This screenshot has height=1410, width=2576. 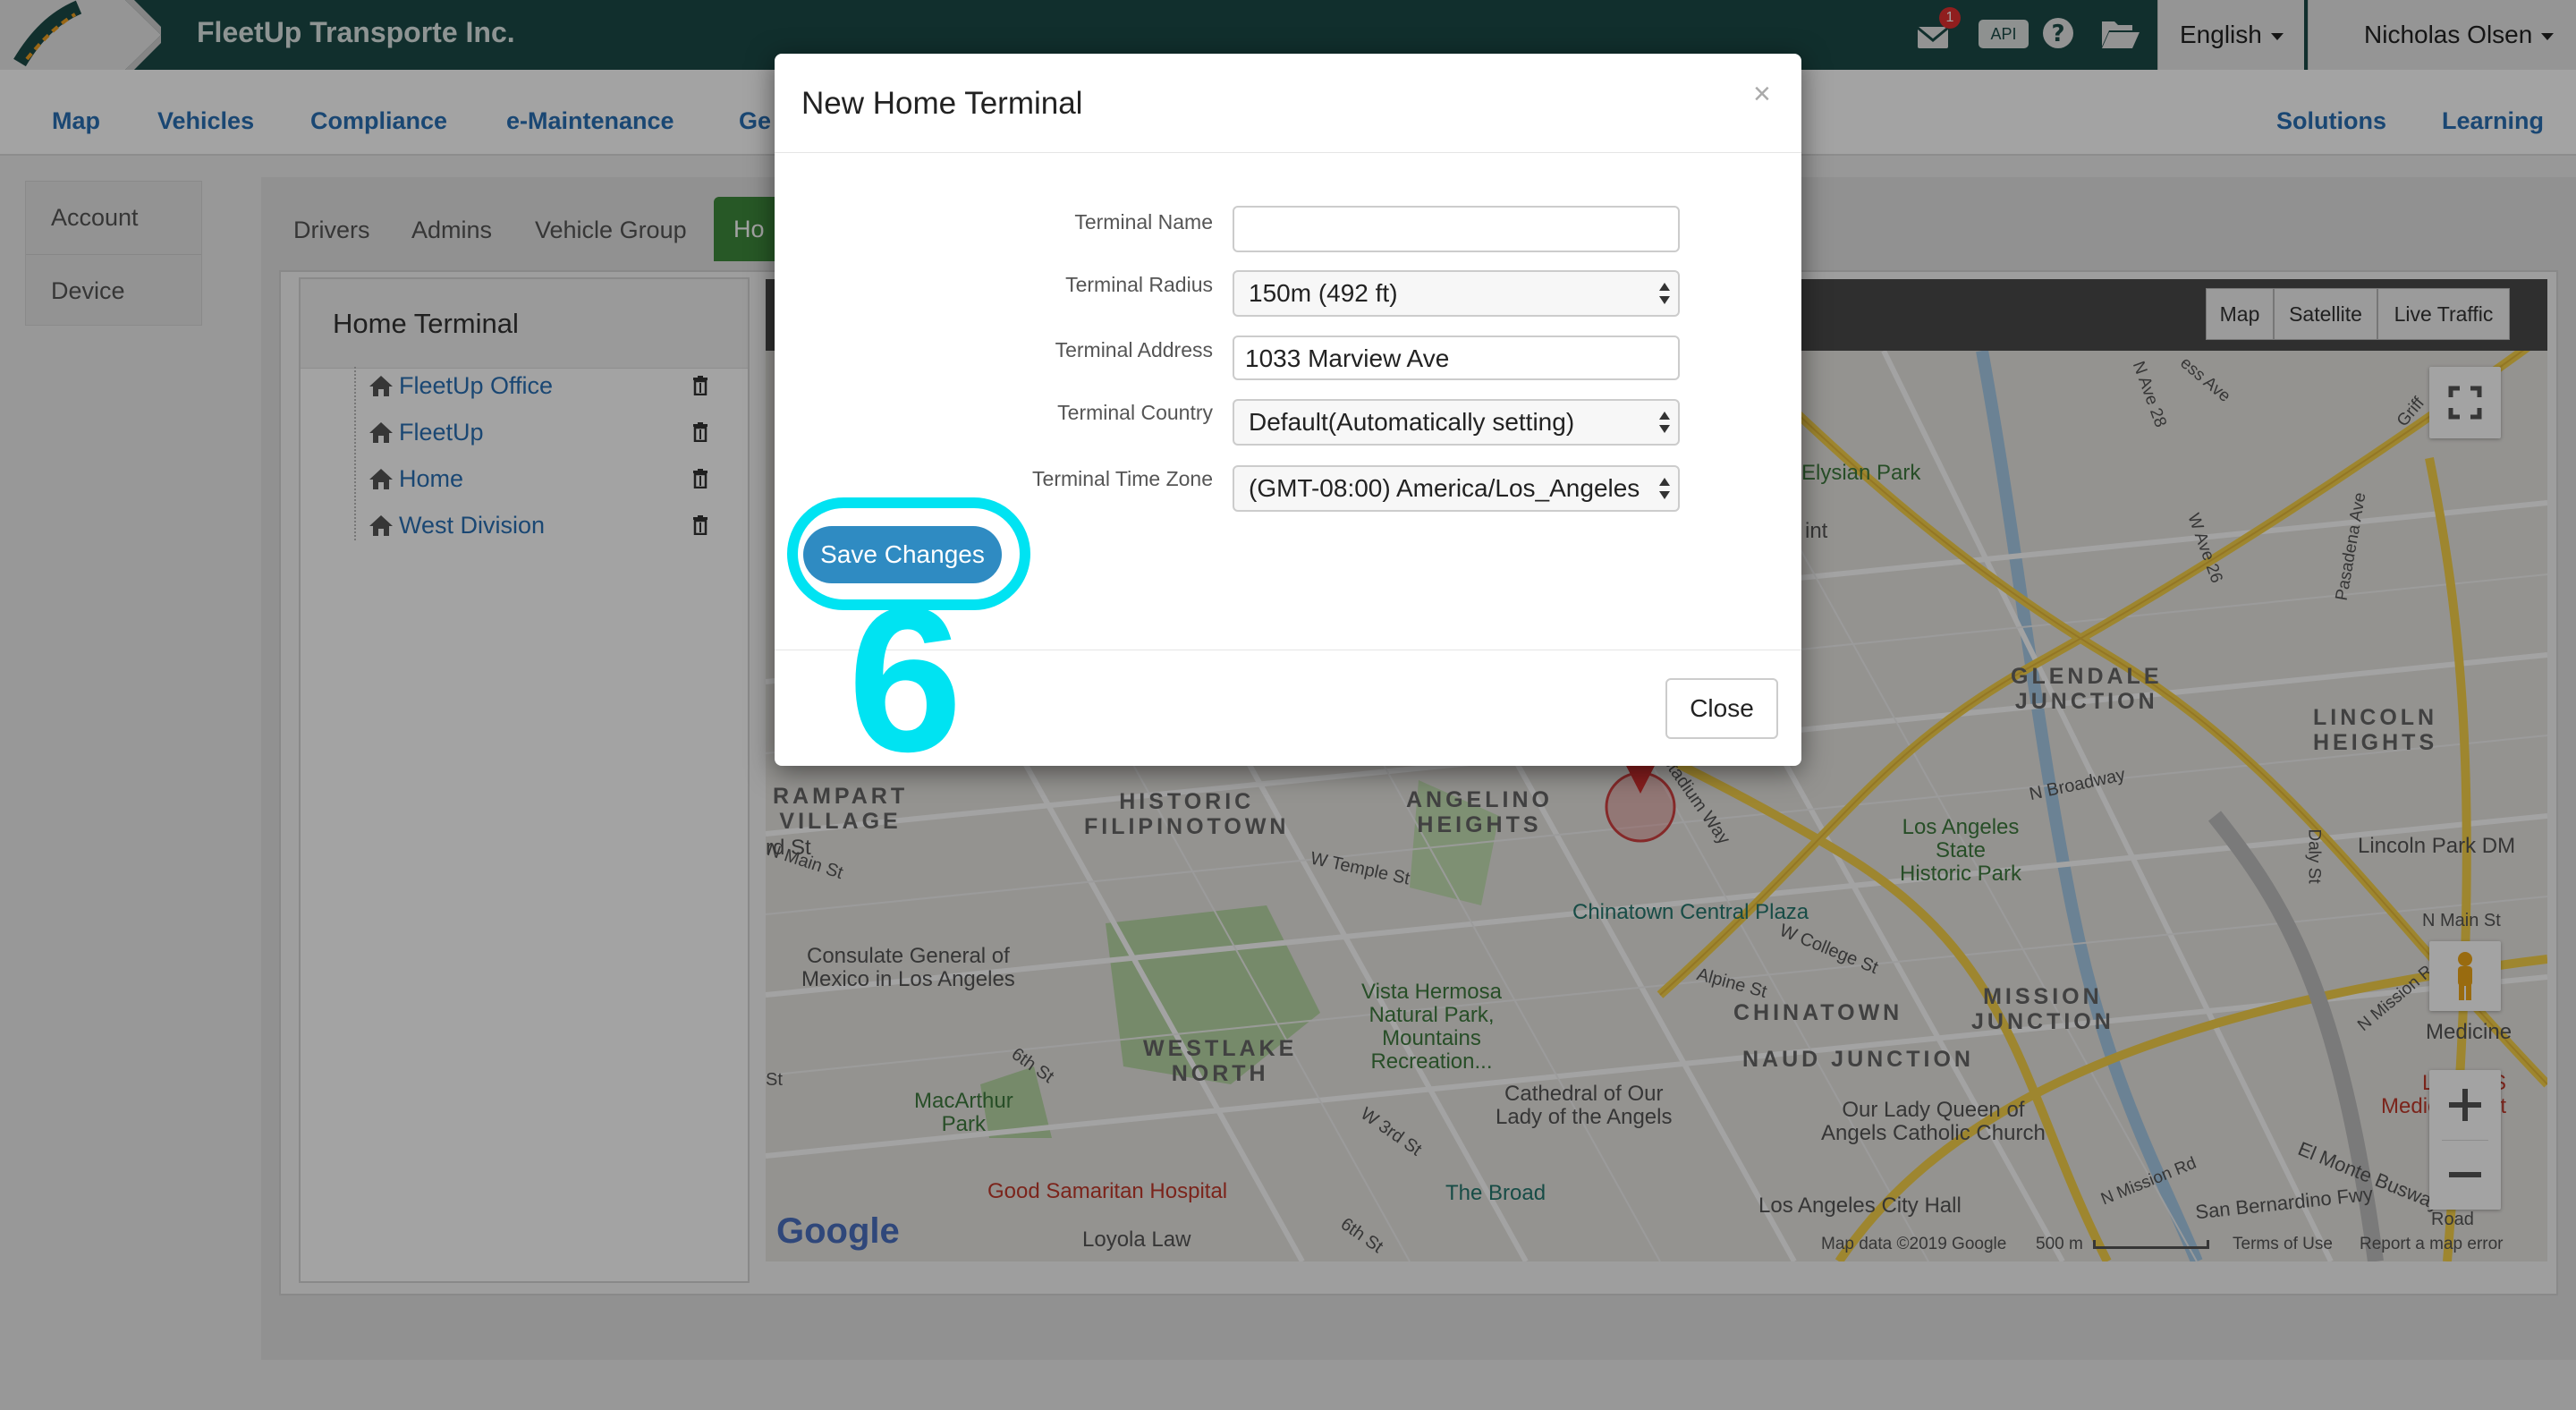 What do you see at coordinates (1139, 285) in the screenshot?
I see `terminal-radius-label: Terminal Radius` at bounding box center [1139, 285].